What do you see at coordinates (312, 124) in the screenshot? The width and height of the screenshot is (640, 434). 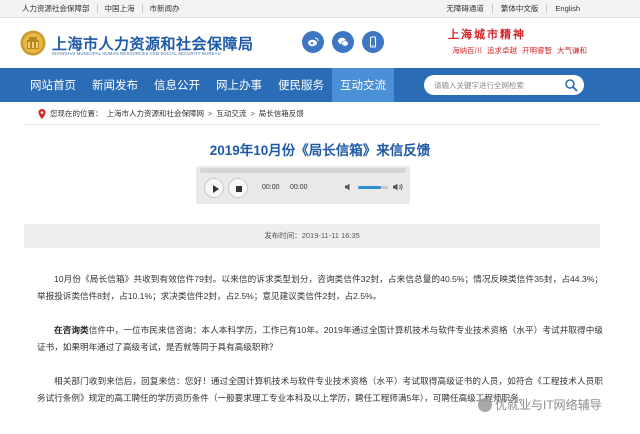 I see `divider` at bounding box center [312, 124].